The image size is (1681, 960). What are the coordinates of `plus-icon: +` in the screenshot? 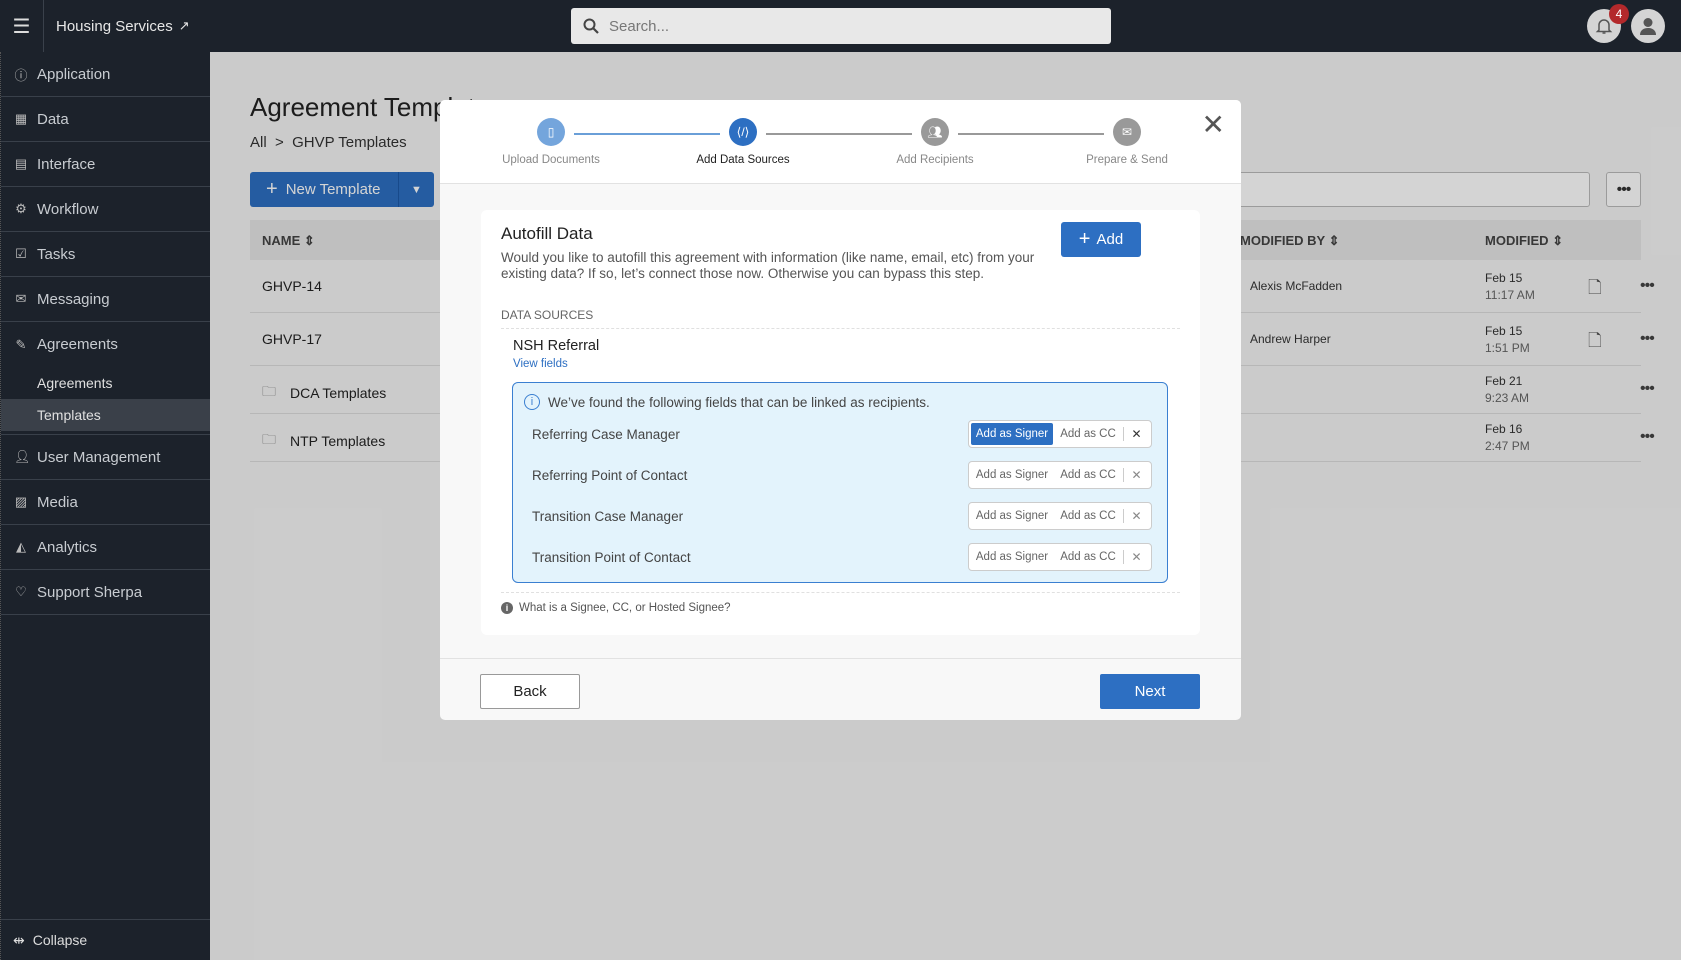 It's located at (1084, 239).